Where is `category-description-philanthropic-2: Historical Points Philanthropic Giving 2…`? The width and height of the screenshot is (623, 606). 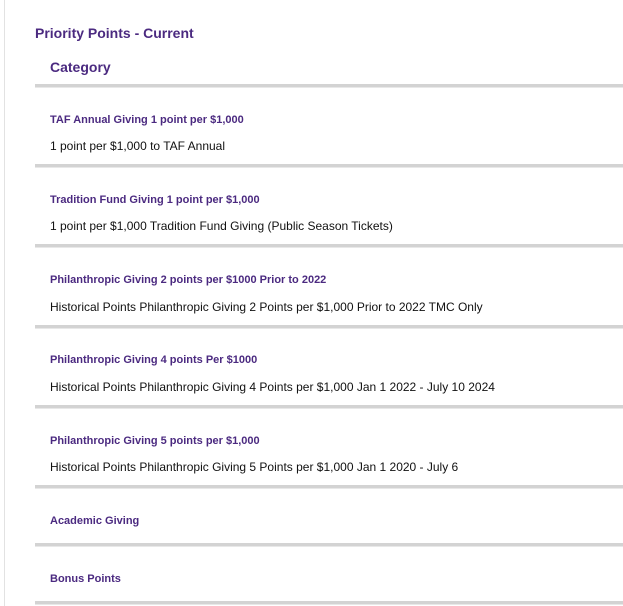 category-description-philanthropic-2: Historical Points Philanthropic Giving 2… is located at coordinates (266, 307).